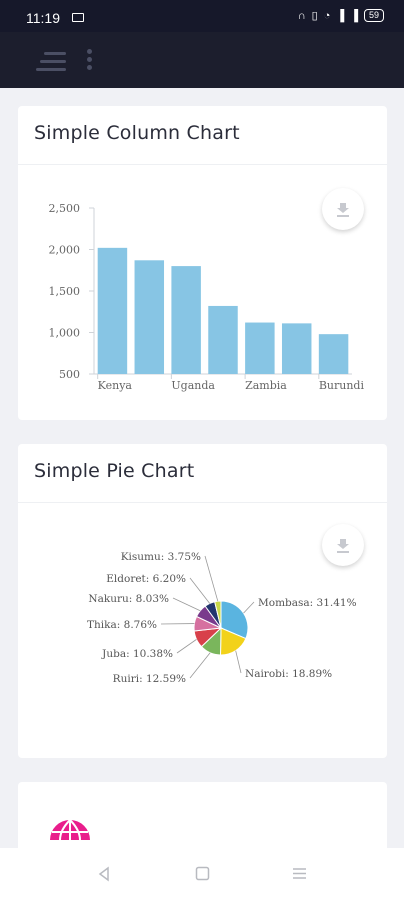 The image size is (404, 900). What do you see at coordinates (122, 625) in the screenshot?
I see `pie-label: Thika: 8.76%` at bounding box center [122, 625].